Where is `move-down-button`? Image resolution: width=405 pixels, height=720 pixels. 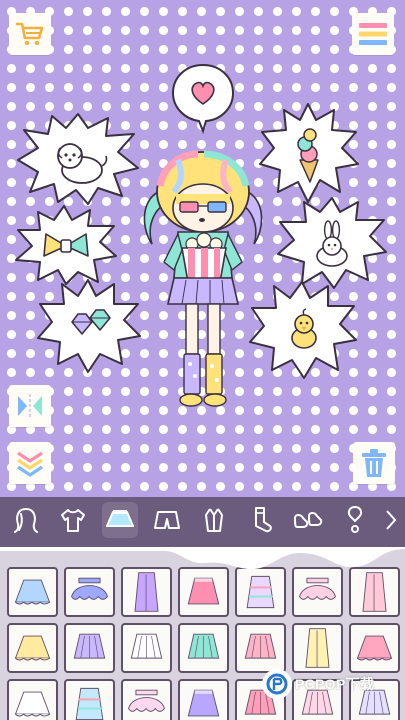
move-down-button is located at coordinates (30, 463).